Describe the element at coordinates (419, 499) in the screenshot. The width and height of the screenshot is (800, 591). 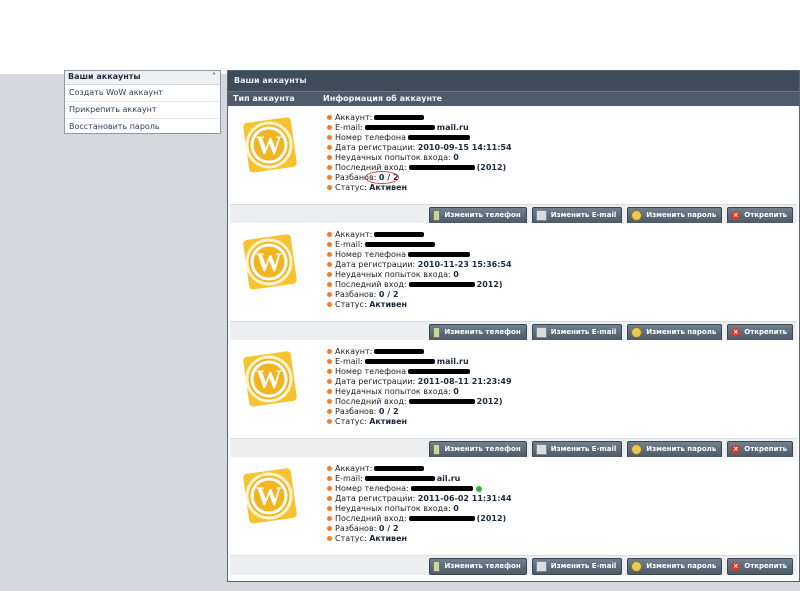
I see `account-row-reg-date: Дата регистрации: 2011-06-02 11:31:44` at that location.